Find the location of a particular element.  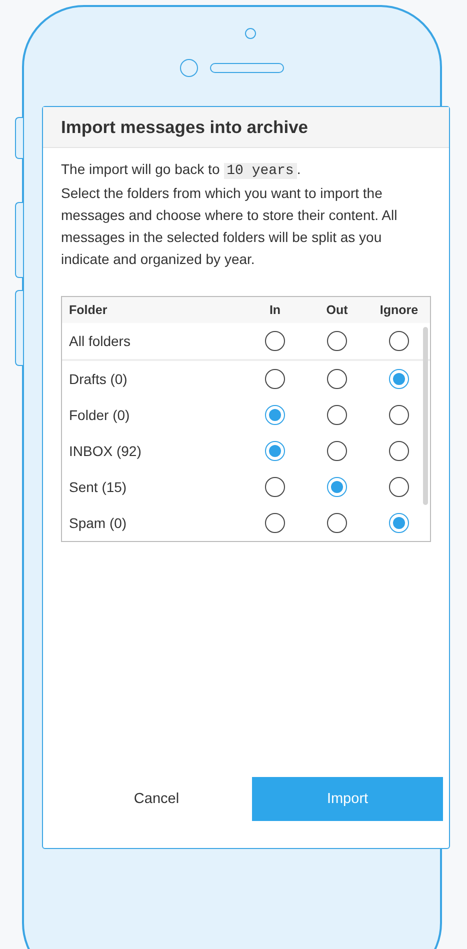

lens-icon is located at coordinates (189, 68).